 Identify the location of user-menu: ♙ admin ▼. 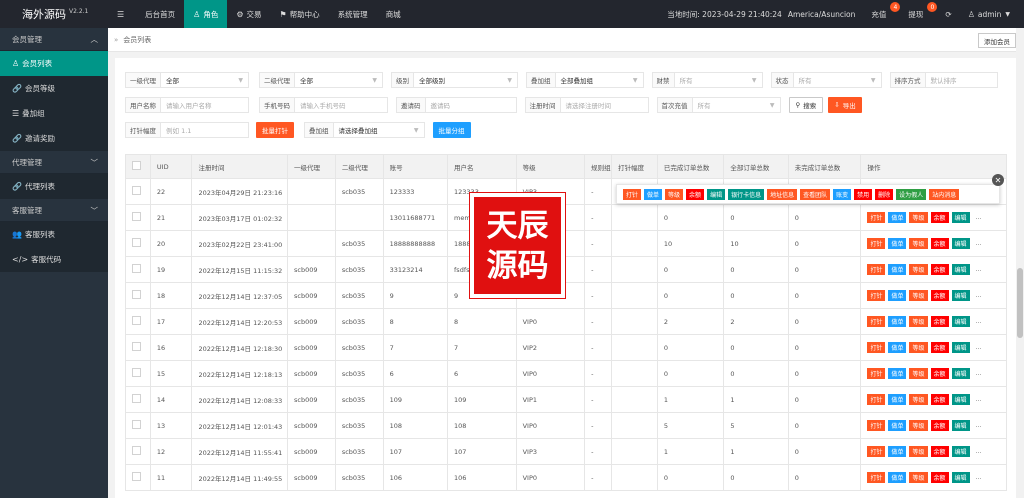
(992, 14).